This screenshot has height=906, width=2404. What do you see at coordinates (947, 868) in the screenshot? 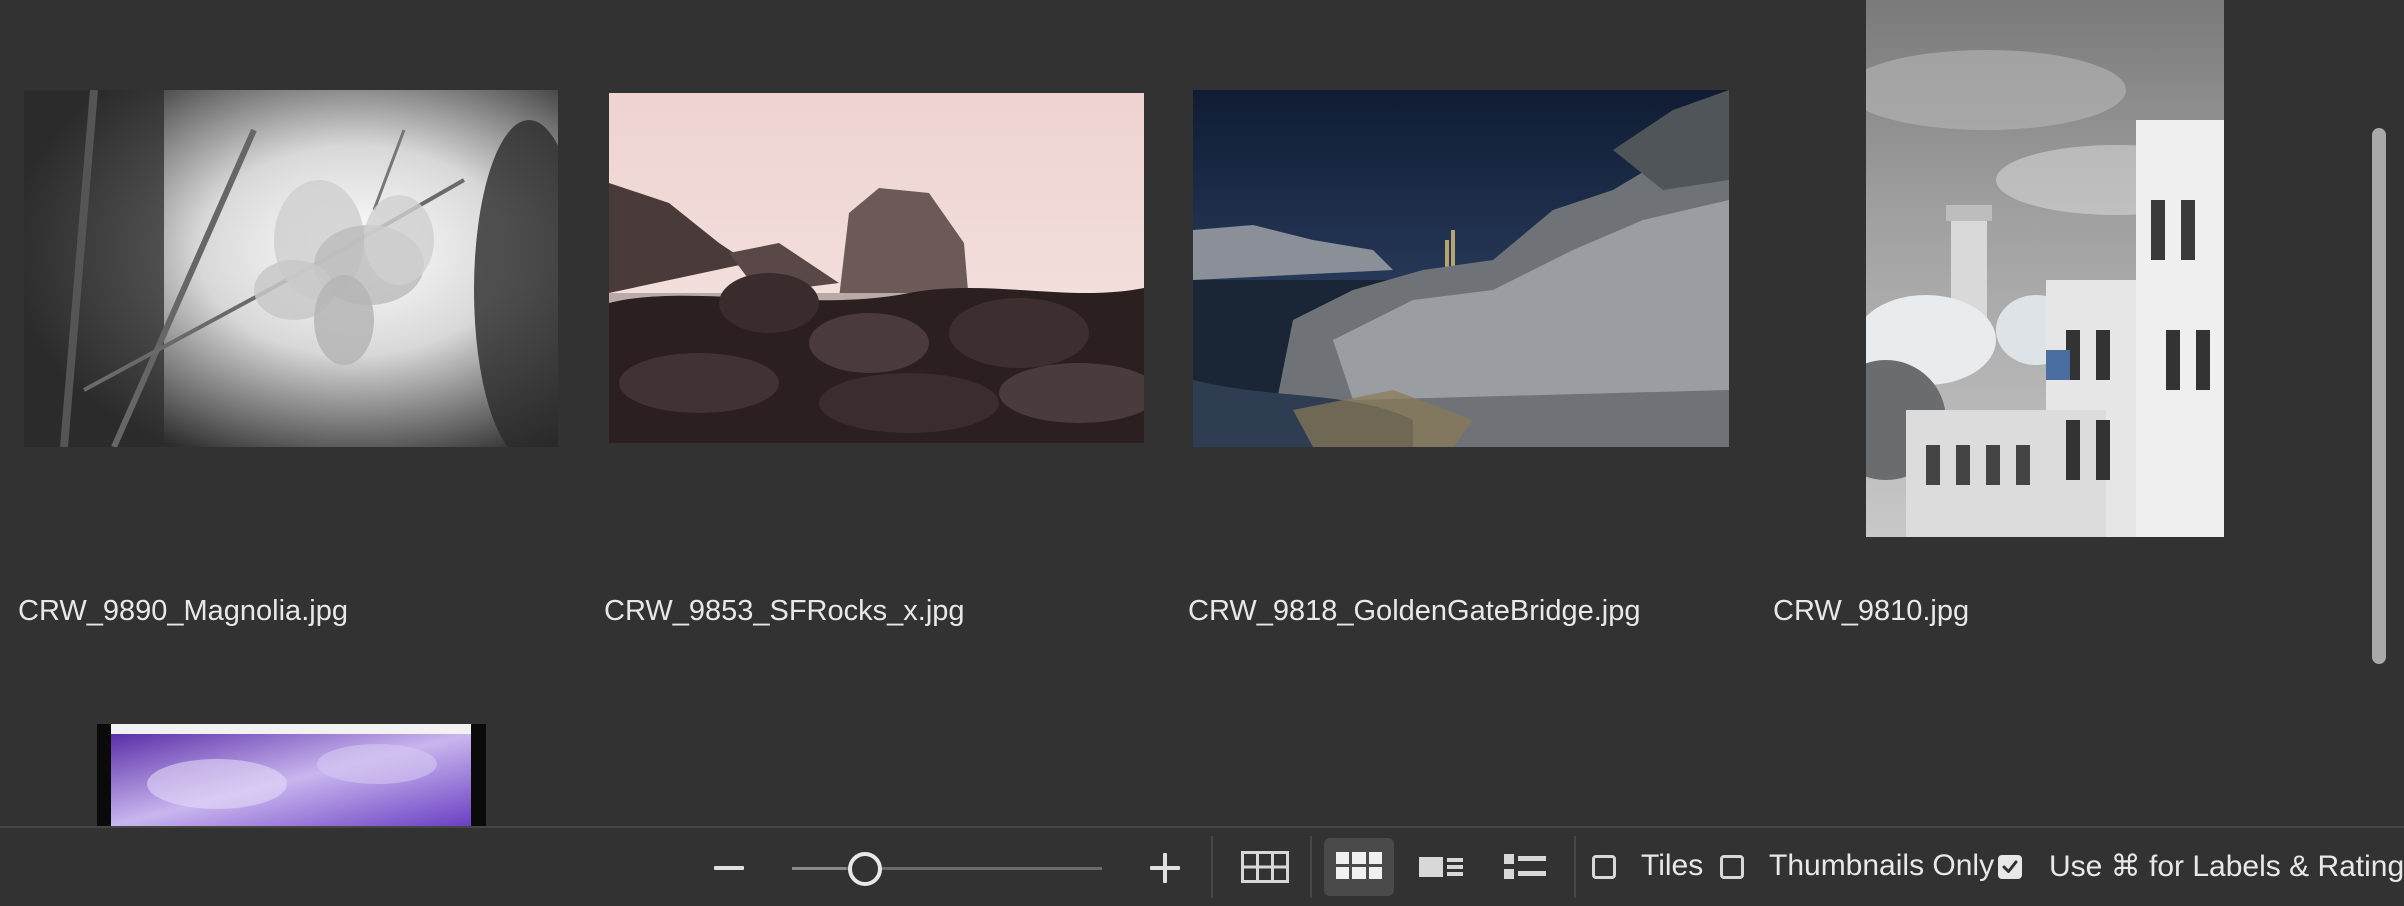
I see `zoom-slider` at bounding box center [947, 868].